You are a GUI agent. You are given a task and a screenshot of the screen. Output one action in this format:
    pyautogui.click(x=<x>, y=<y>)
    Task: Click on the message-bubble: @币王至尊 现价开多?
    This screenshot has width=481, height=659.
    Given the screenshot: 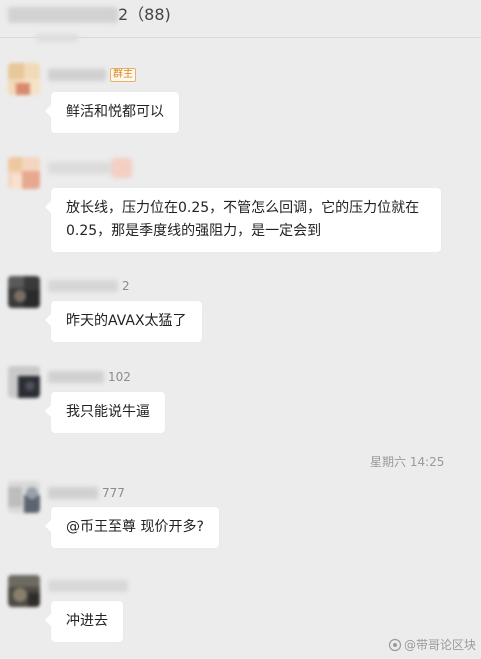 What is the action you would take?
    pyautogui.click(x=132, y=527)
    